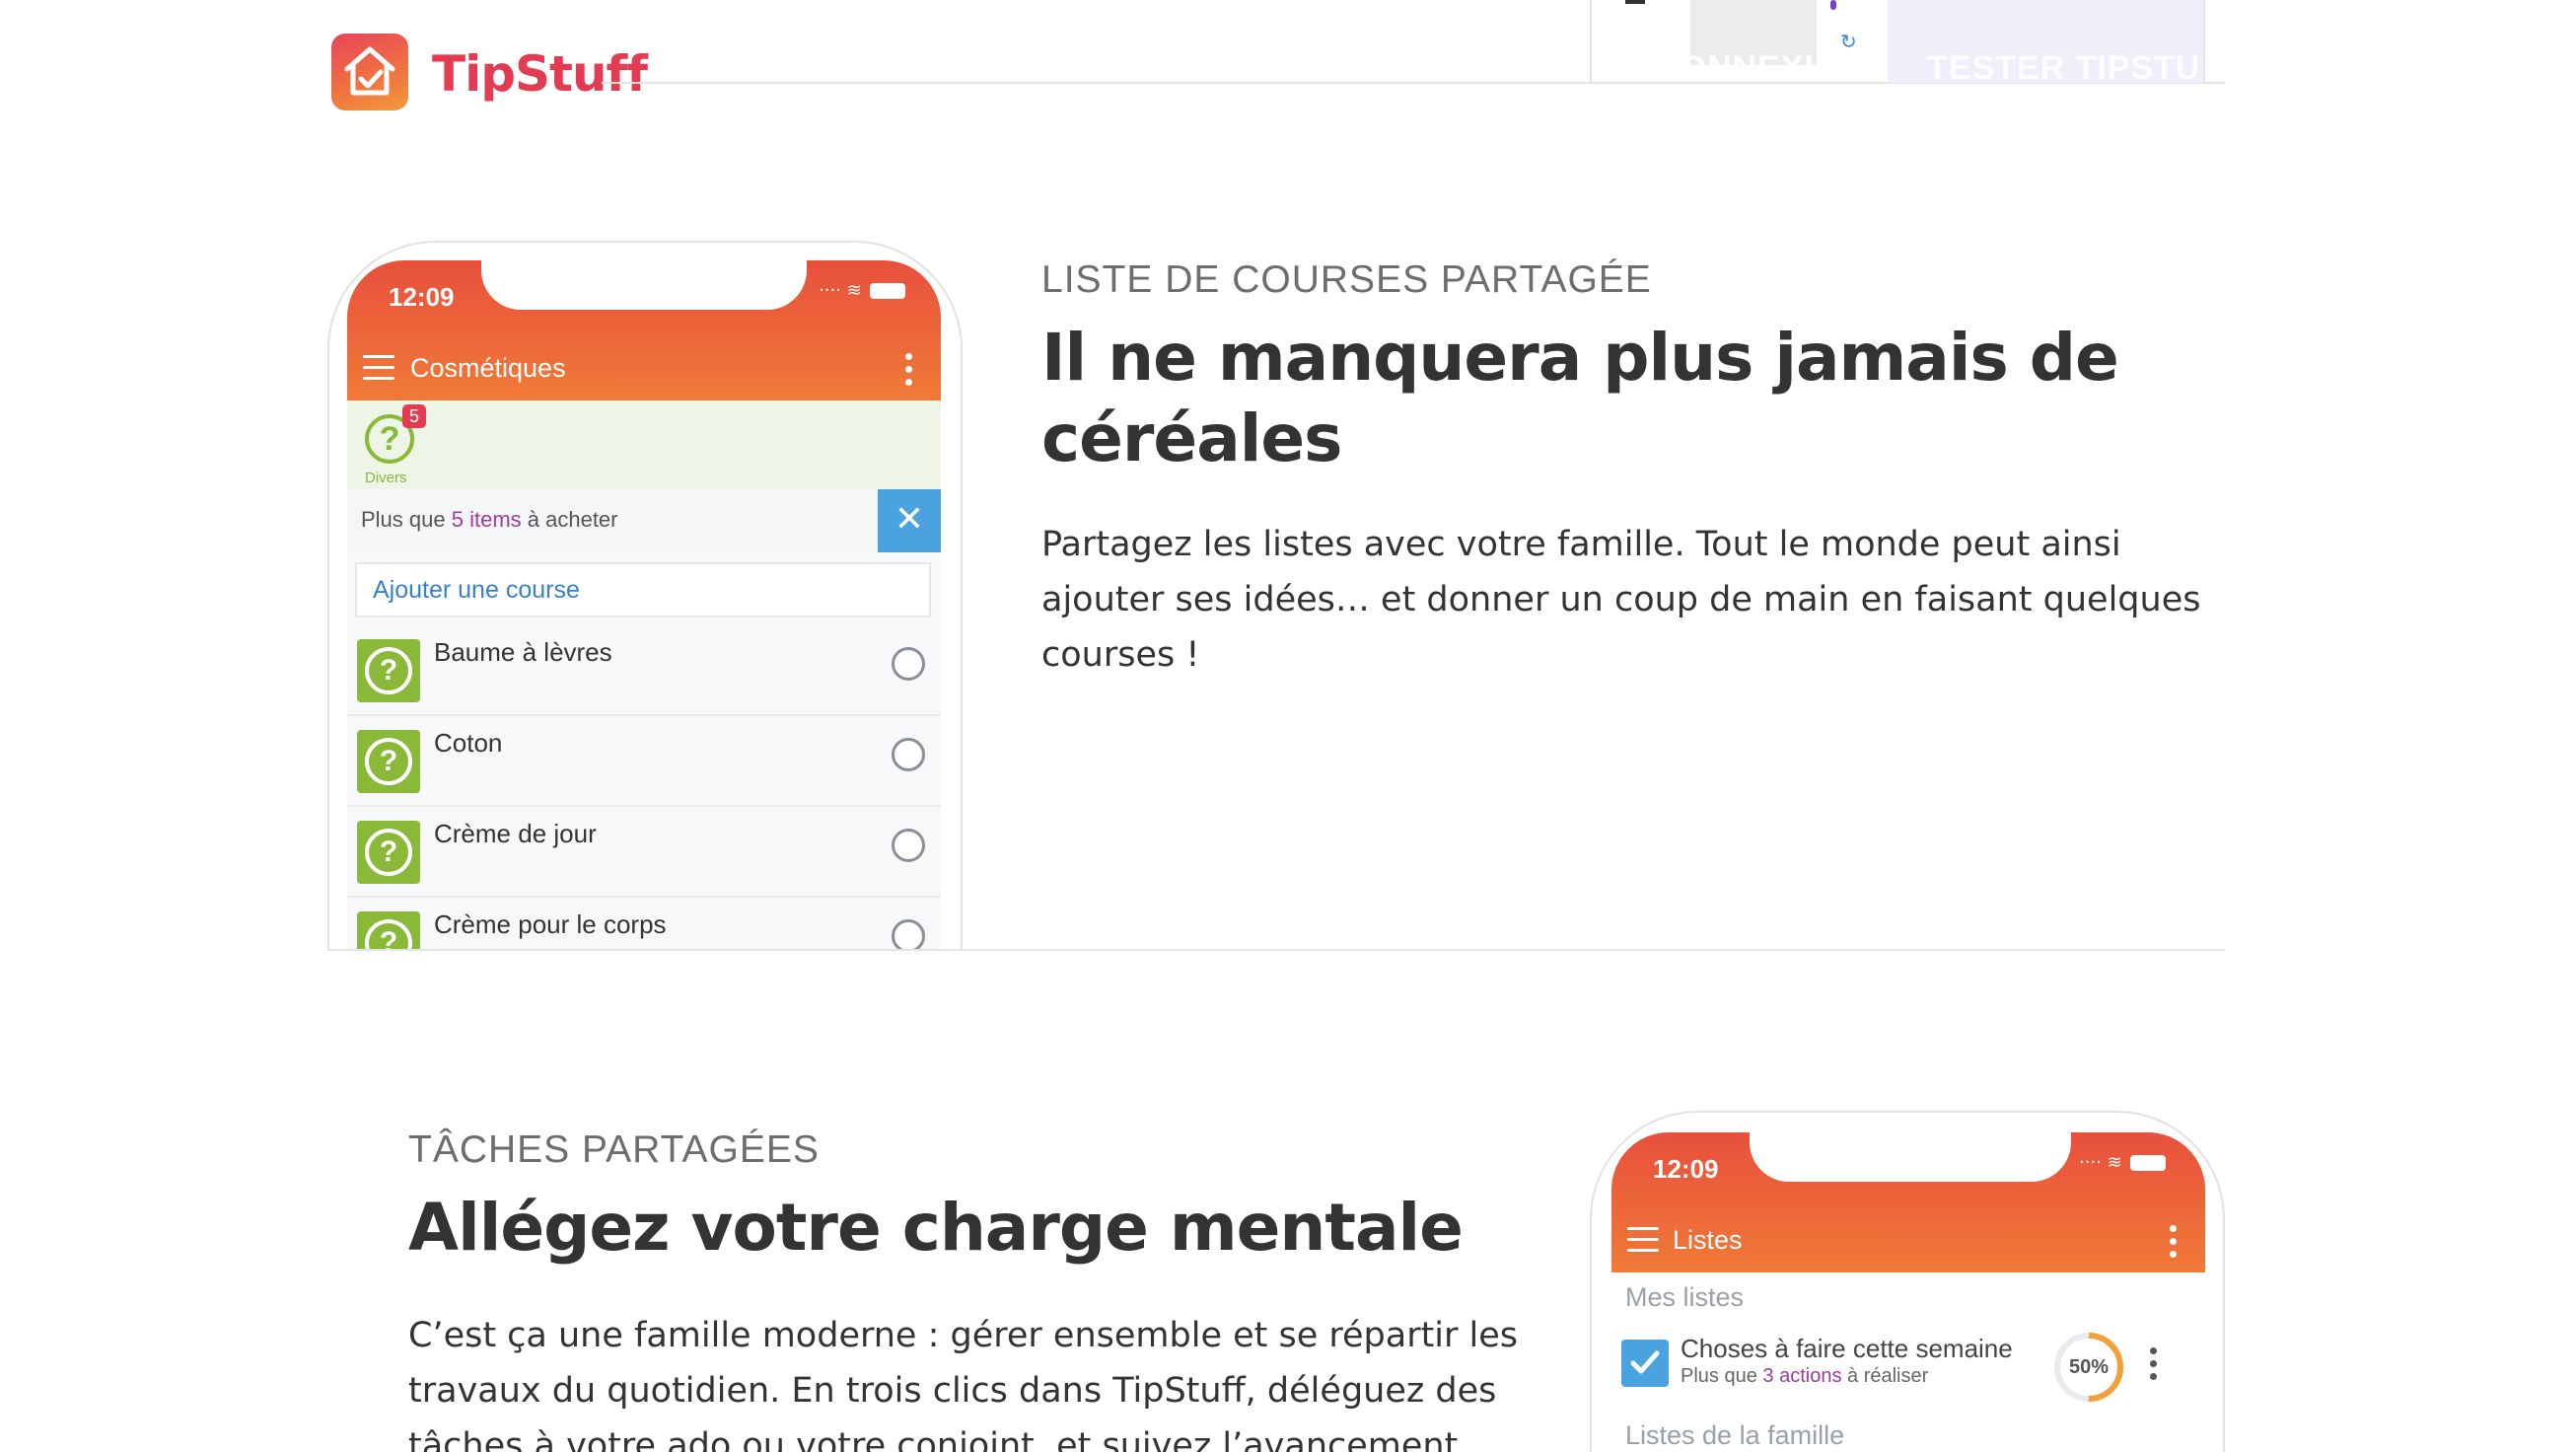  Describe the element at coordinates (1735, 1435) in the screenshot. I see `family-lists-heading: Listes de la famille` at that location.